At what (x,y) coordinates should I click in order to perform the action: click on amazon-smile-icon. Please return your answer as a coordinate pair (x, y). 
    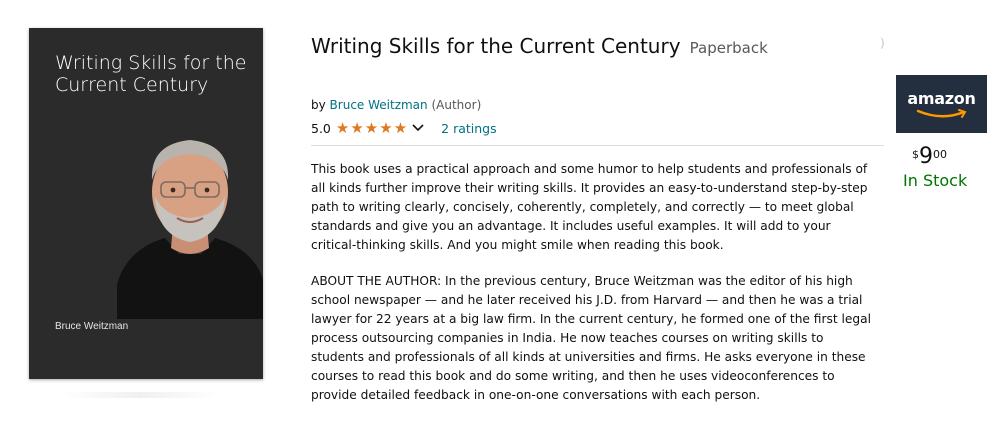
    Looking at the image, I should click on (941, 113).